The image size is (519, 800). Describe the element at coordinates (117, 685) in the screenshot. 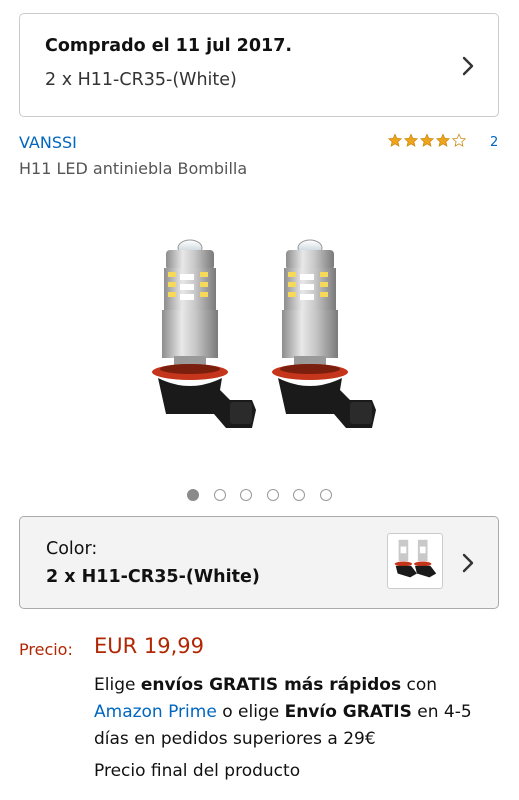

I see `shipping-text-1: Elige` at that location.